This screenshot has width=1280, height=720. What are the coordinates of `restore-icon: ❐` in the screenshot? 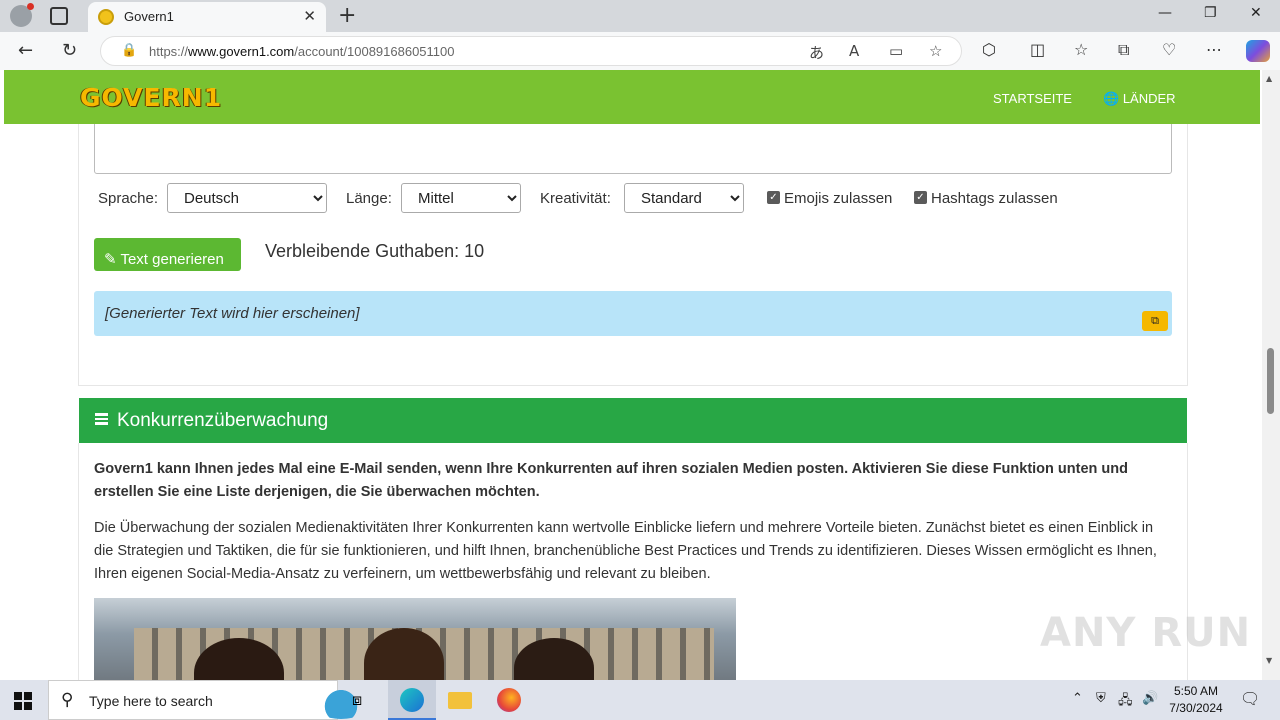 It's located at (1210, 13).